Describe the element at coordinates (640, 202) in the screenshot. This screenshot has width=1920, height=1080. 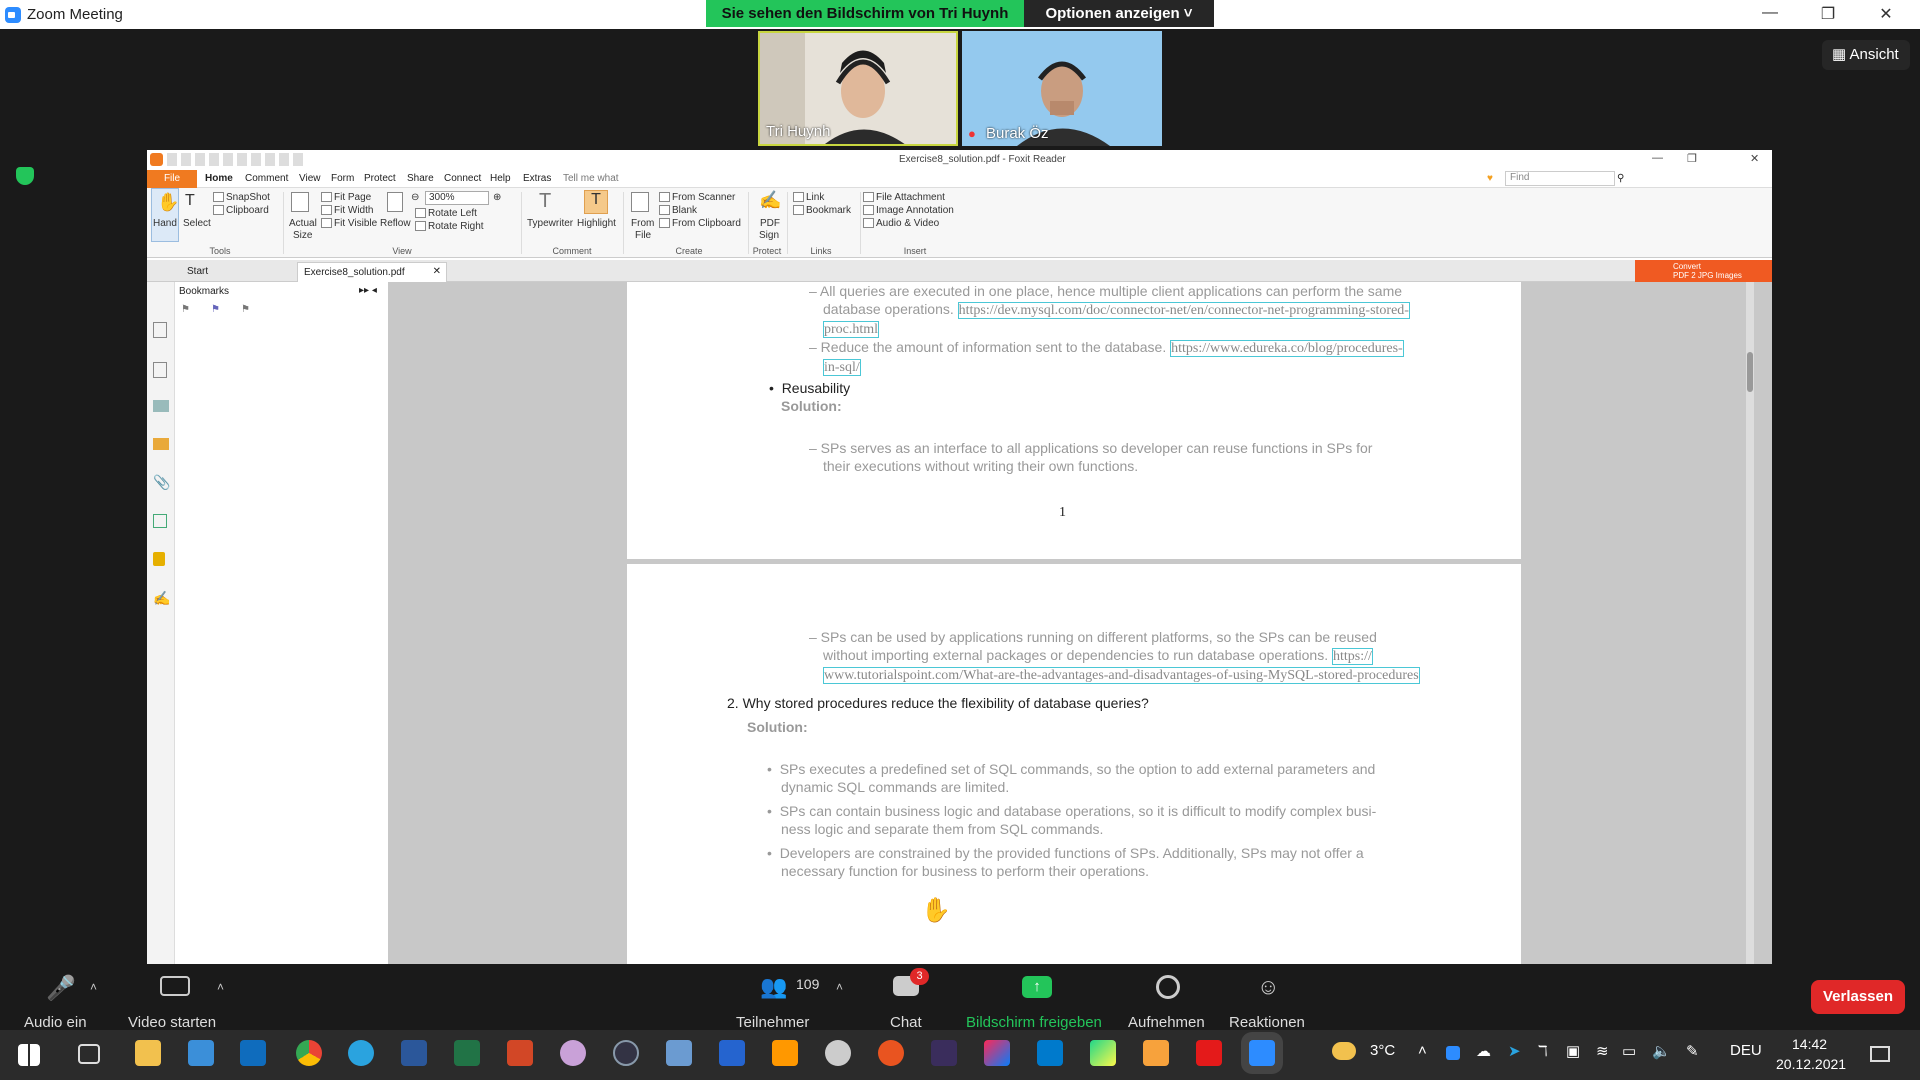
I see `from-file-icon` at that location.